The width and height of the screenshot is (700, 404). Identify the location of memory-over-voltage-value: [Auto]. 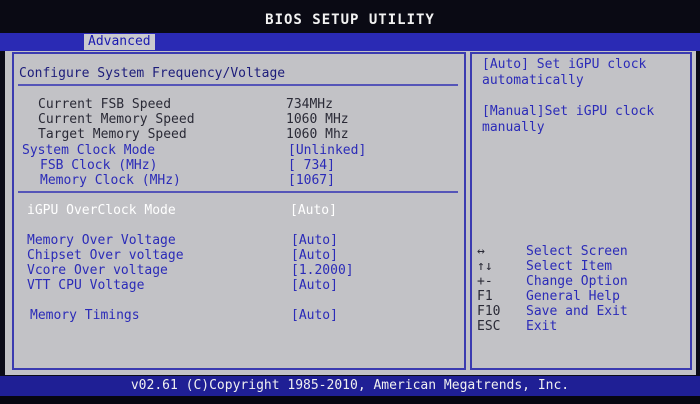
(314, 240).